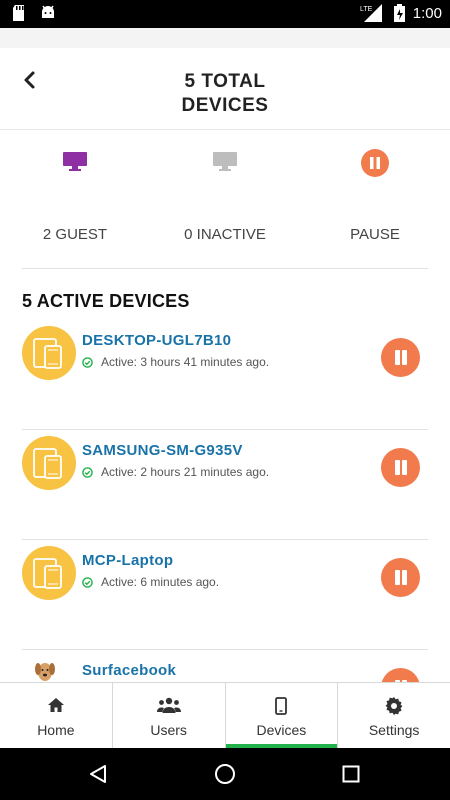 The width and height of the screenshot is (450, 800). I want to click on app-top-strip, so click(225, 38).